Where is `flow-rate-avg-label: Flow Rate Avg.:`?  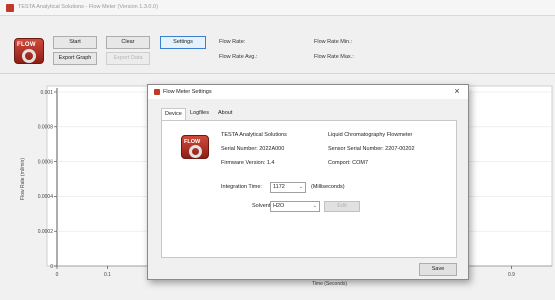 flow-rate-avg-label: Flow Rate Avg.: is located at coordinates (238, 57).